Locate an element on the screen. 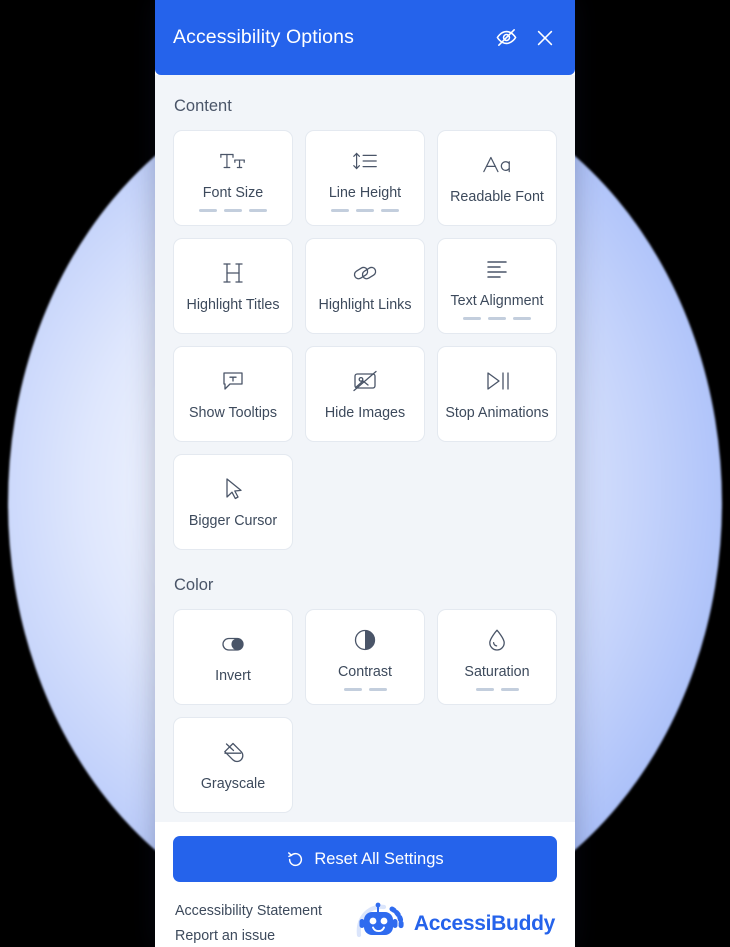 This screenshot has width=730, height=947. tile-highlight-links: Highlight Links is located at coordinates (365, 286).